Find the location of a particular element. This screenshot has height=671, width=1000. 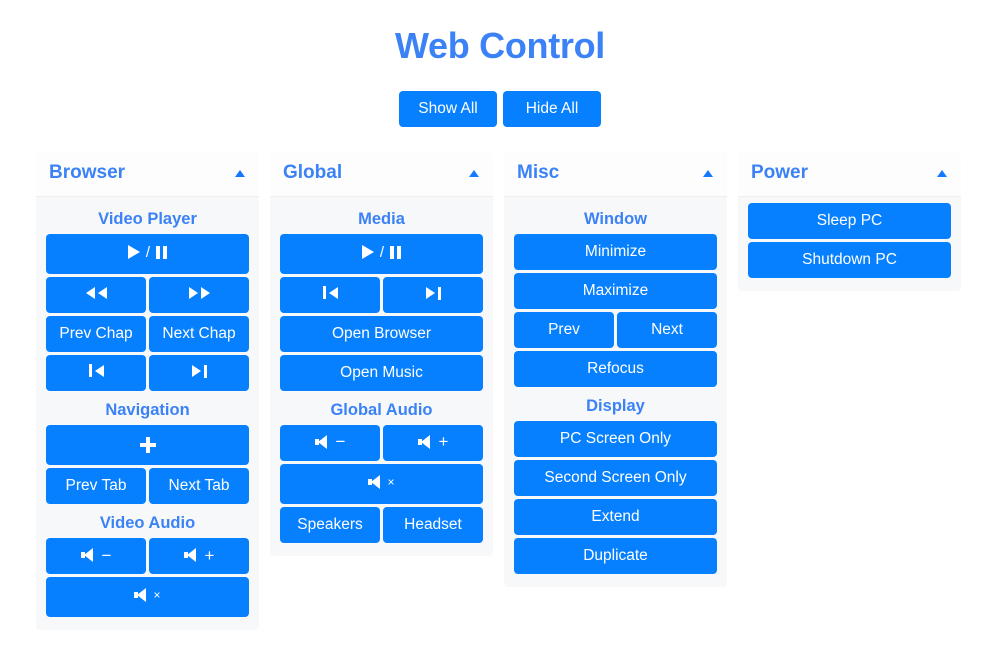

hide-all-button: Hide All is located at coordinates (552, 108).